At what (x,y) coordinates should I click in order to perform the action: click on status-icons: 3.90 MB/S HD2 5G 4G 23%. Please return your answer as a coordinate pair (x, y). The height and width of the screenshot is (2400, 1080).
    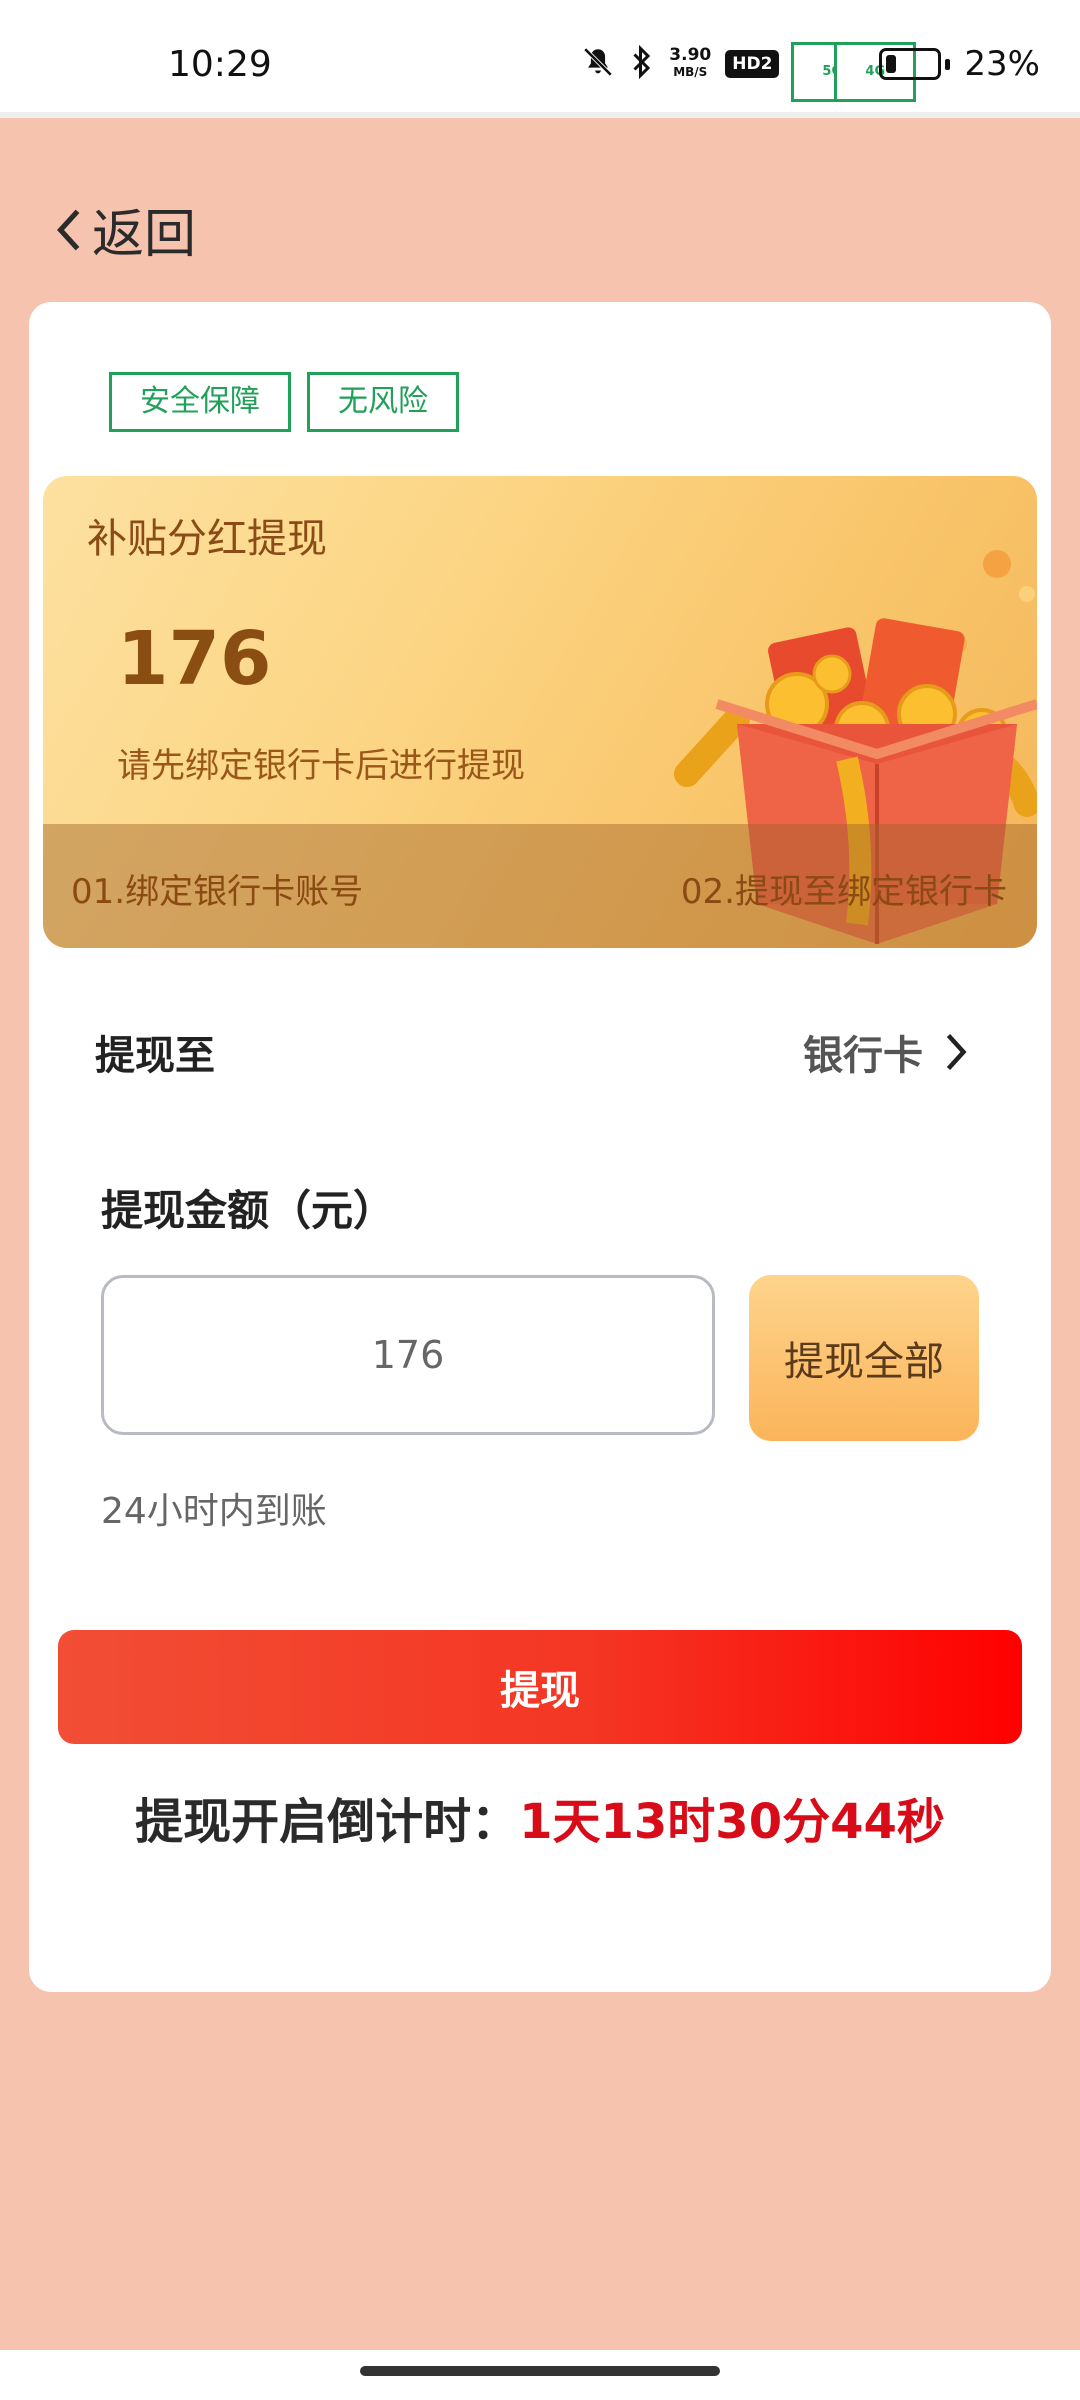
    Looking at the image, I should click on (810, 72).